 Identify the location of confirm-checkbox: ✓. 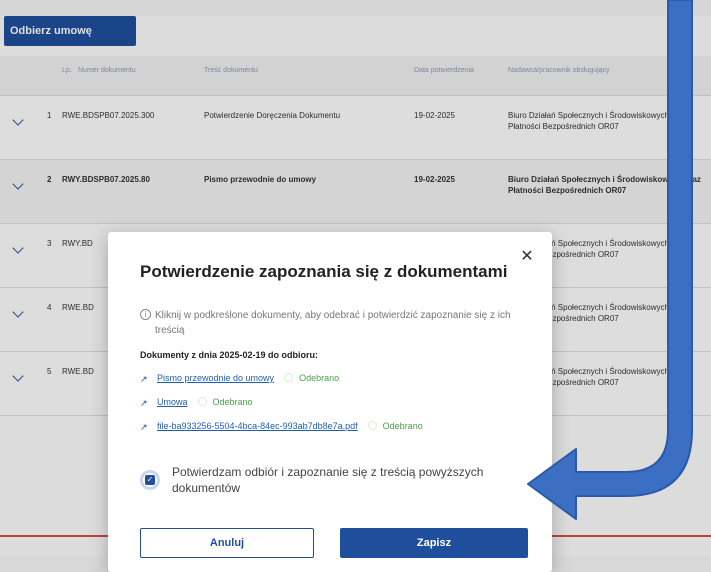
(150, 480).